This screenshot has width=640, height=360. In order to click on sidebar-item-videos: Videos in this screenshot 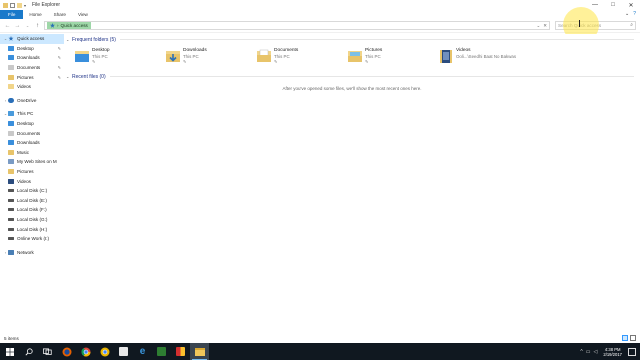, I will do `click(32, 87)`.